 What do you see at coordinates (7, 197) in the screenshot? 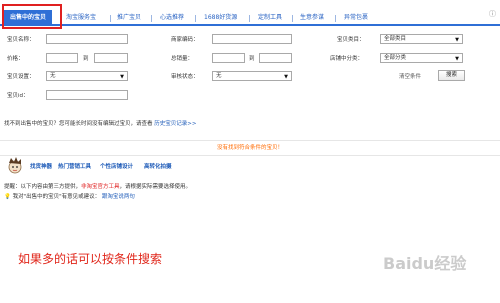
I see `lightbulb-icon: 💡` at bounding box center [7, 197].